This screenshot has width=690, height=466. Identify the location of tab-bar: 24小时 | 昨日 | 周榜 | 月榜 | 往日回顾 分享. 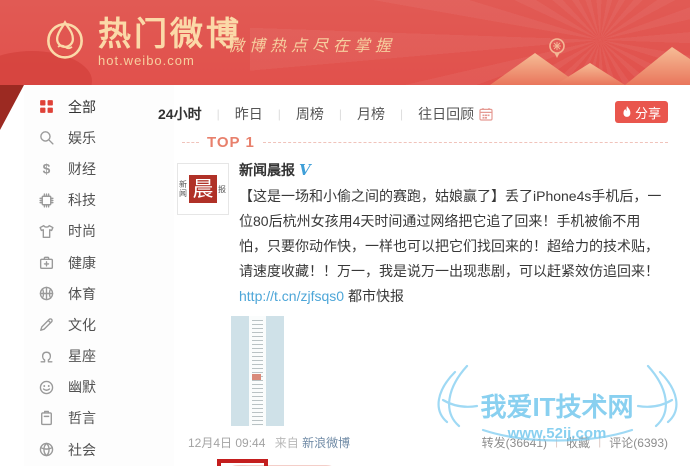
(411, 105).